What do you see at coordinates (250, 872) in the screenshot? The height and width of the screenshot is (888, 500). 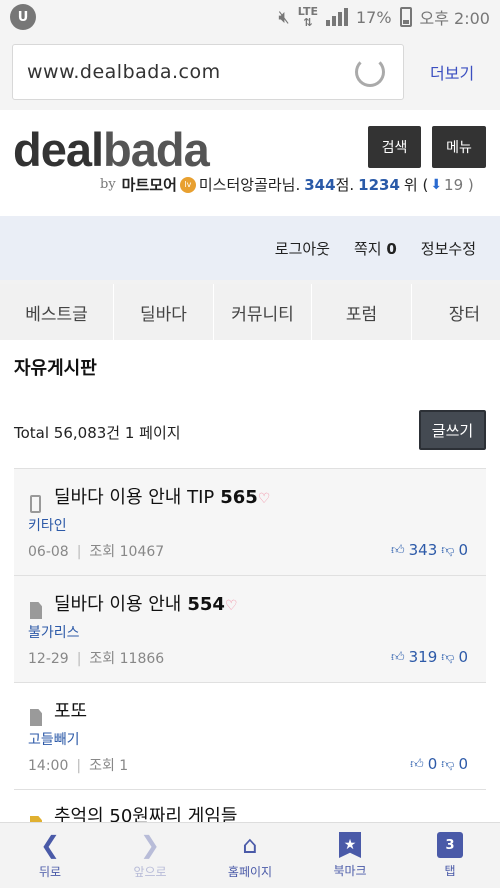 I see `home-label: 홈페이지` at bounding box center [250, 872].